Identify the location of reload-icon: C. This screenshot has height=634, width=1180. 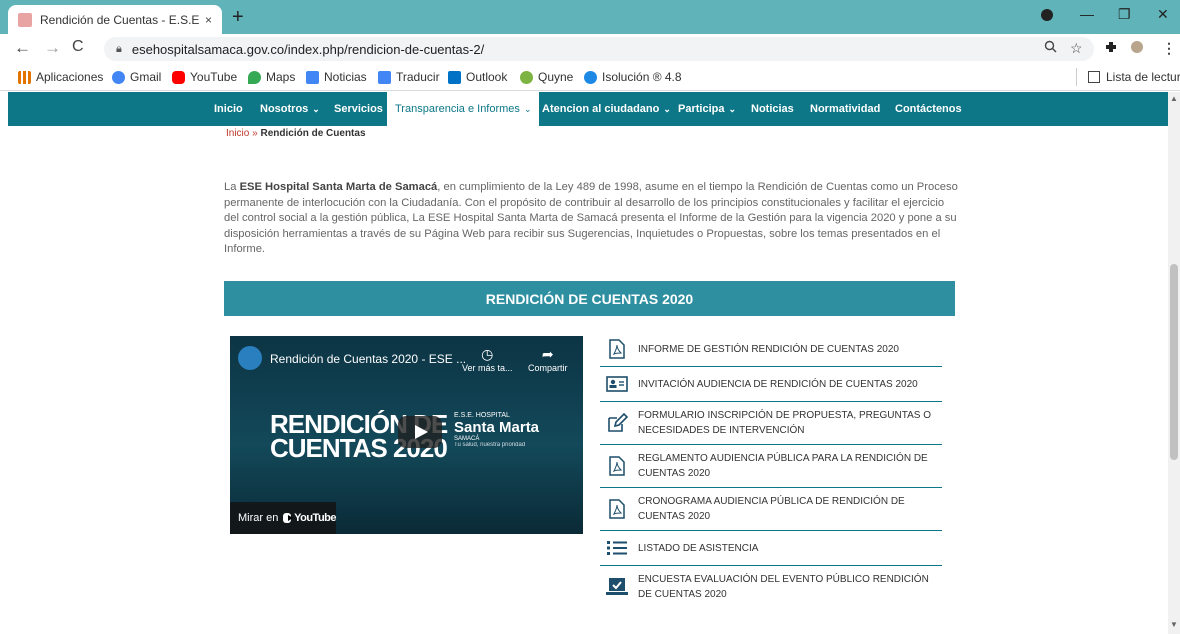
(78, 47).